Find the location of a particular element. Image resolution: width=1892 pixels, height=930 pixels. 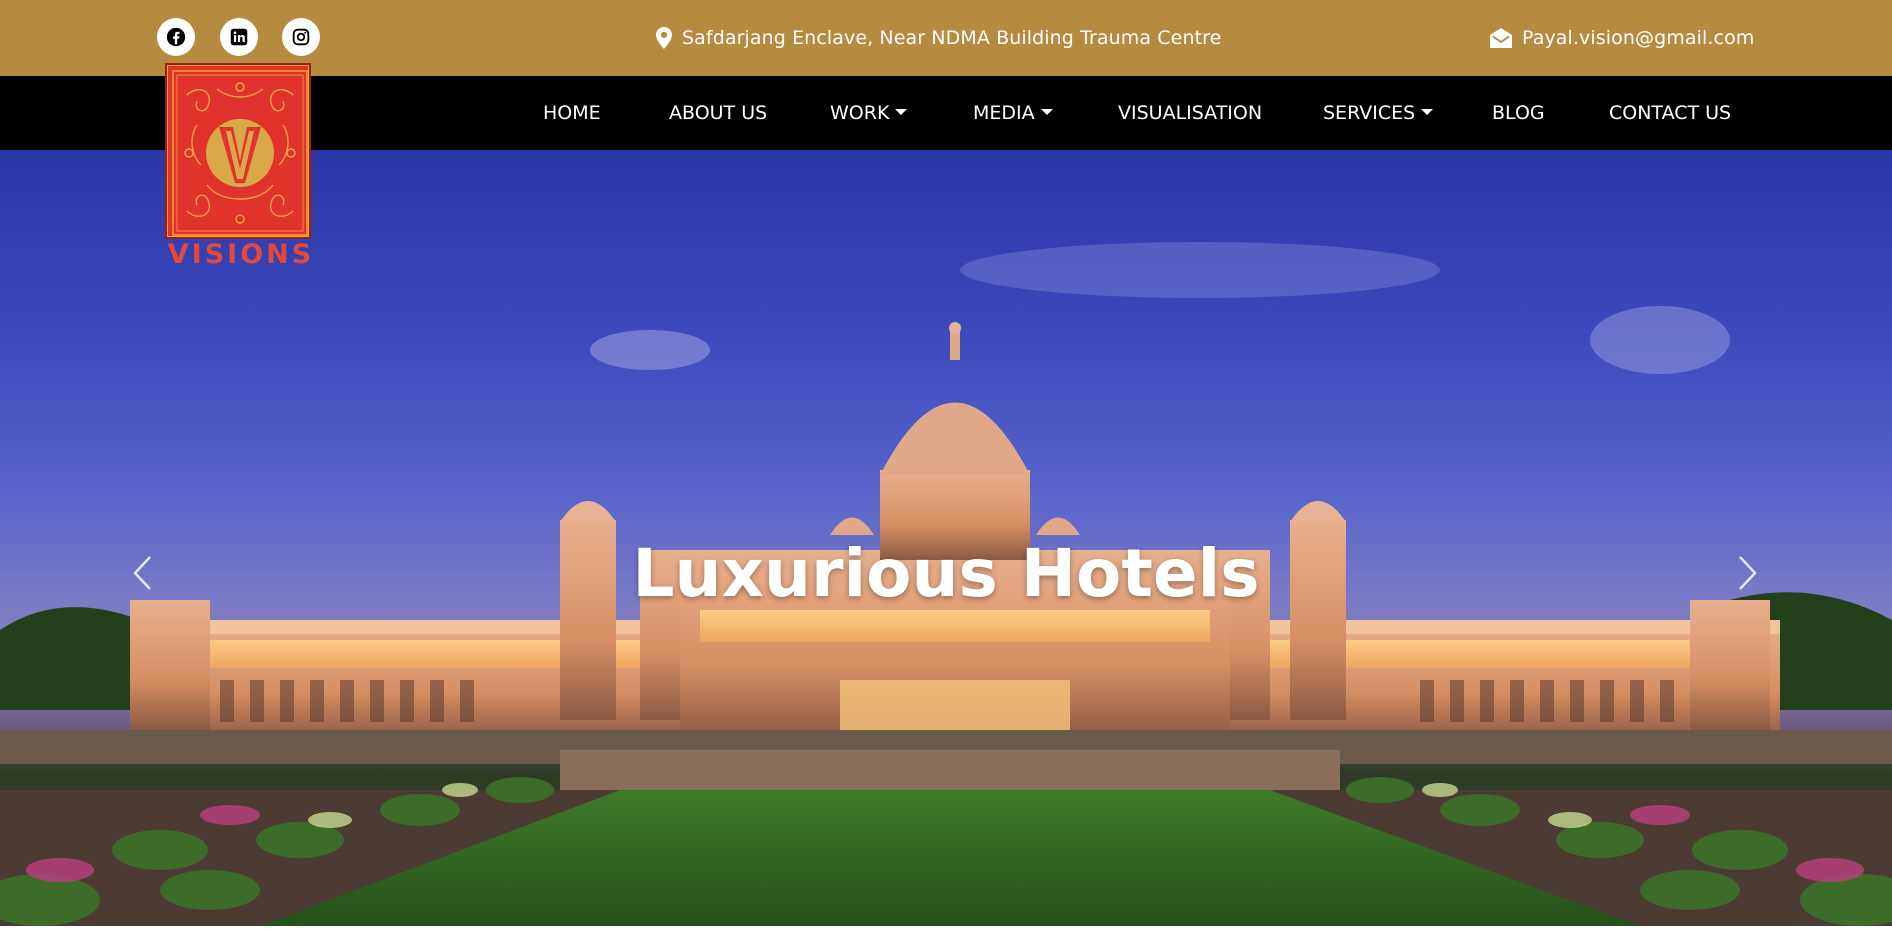

chevron-left-icon is located at coordinates (142, 573).